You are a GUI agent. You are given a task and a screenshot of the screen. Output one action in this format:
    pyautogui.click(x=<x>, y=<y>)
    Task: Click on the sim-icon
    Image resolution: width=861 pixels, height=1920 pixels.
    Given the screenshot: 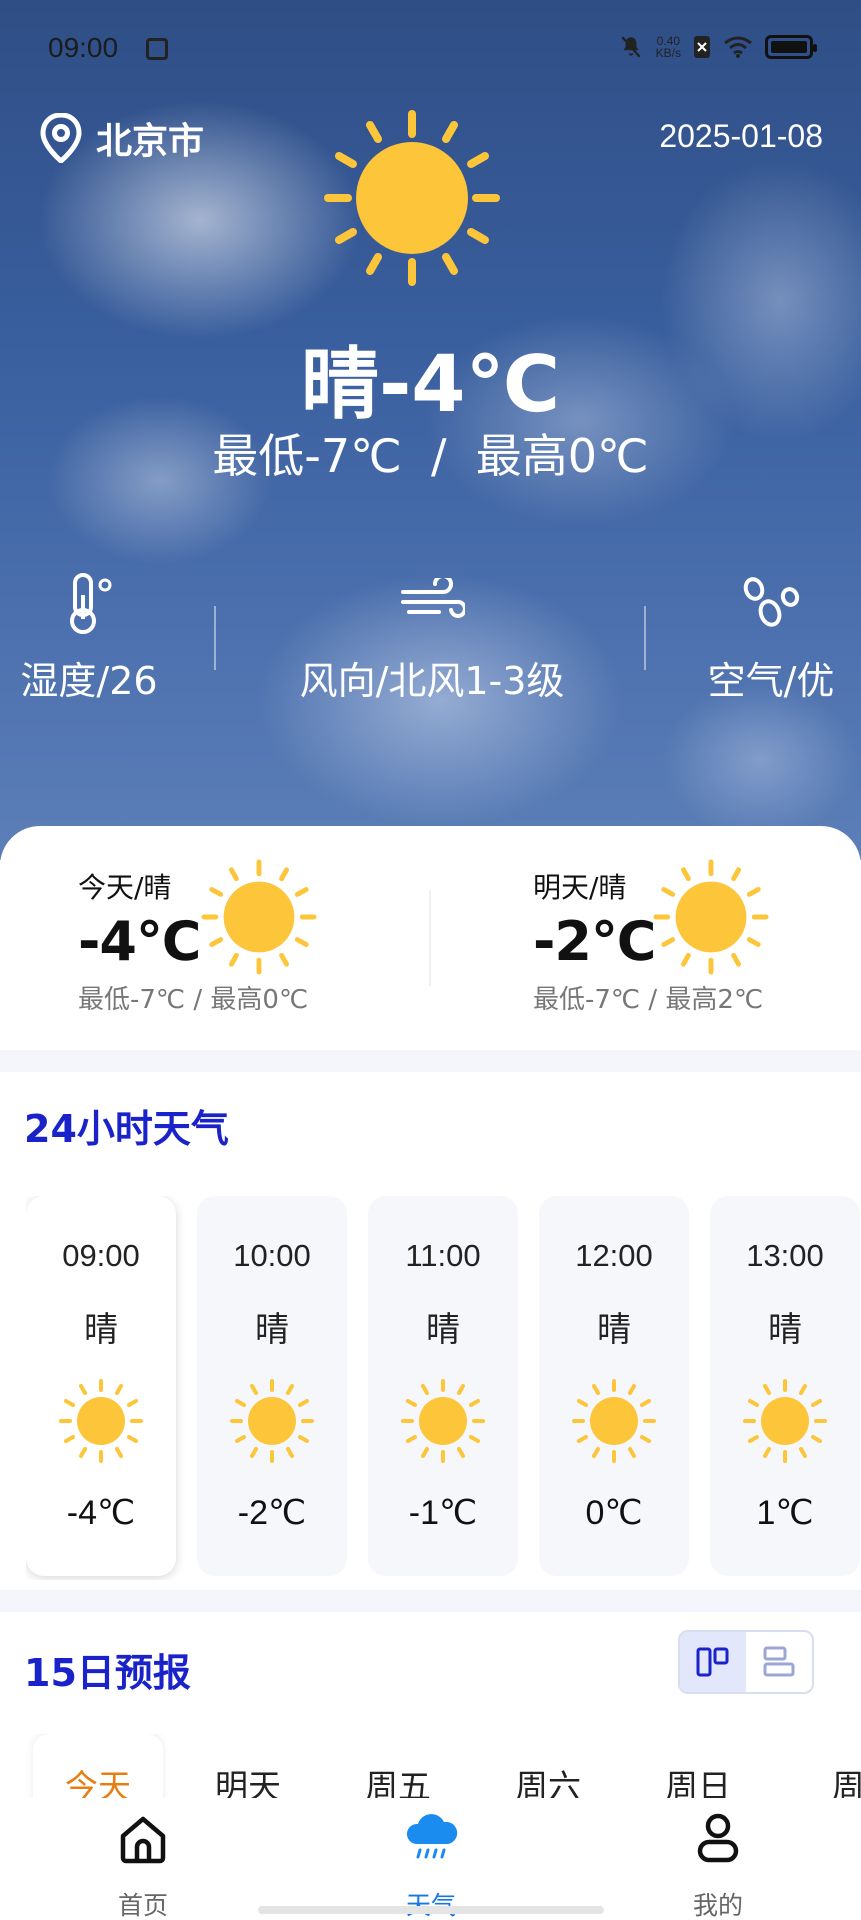 What is the action you would take?
    pyautogui.click(x=702, y=47)
    